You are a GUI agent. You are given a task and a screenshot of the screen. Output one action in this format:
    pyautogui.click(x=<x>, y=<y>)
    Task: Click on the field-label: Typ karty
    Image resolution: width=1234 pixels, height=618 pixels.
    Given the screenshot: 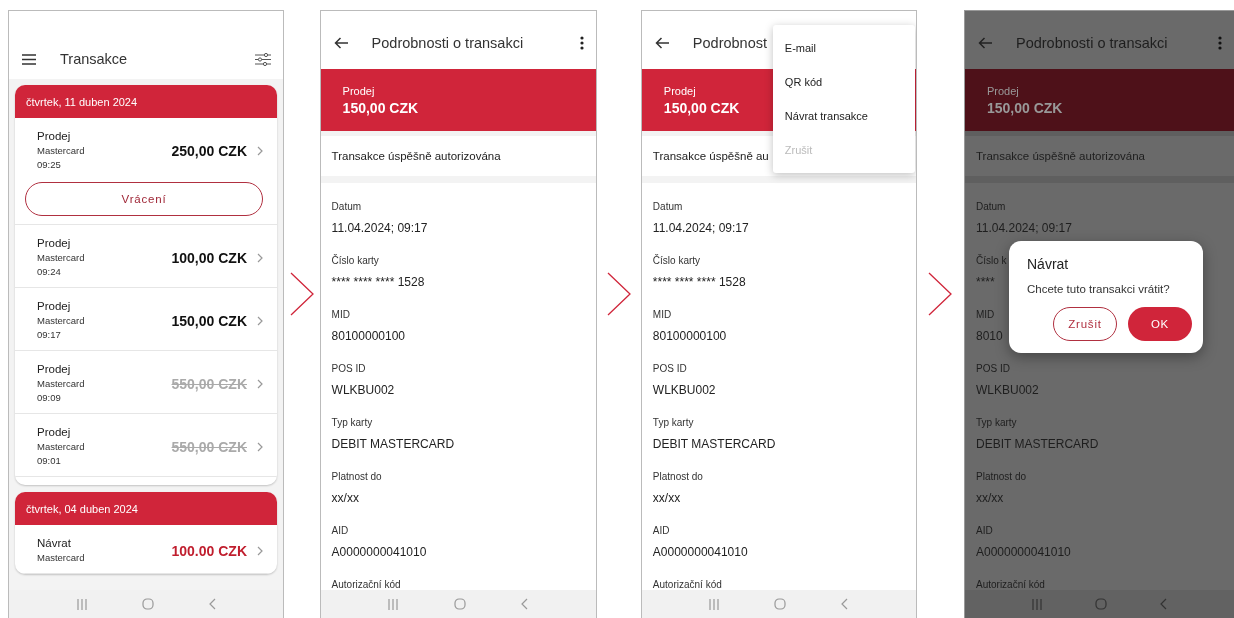 What is the action you would take?
    pyautogui.click(x=673, y=423)
    